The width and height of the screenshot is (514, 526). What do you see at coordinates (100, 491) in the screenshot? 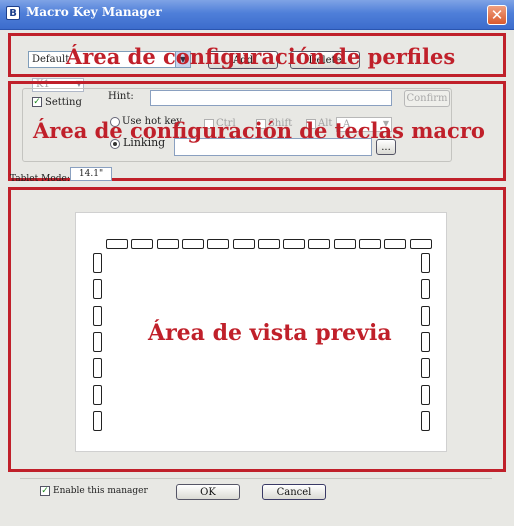
I see `enable-manager-label: Enable this manager` at bounding box center [100, 491].